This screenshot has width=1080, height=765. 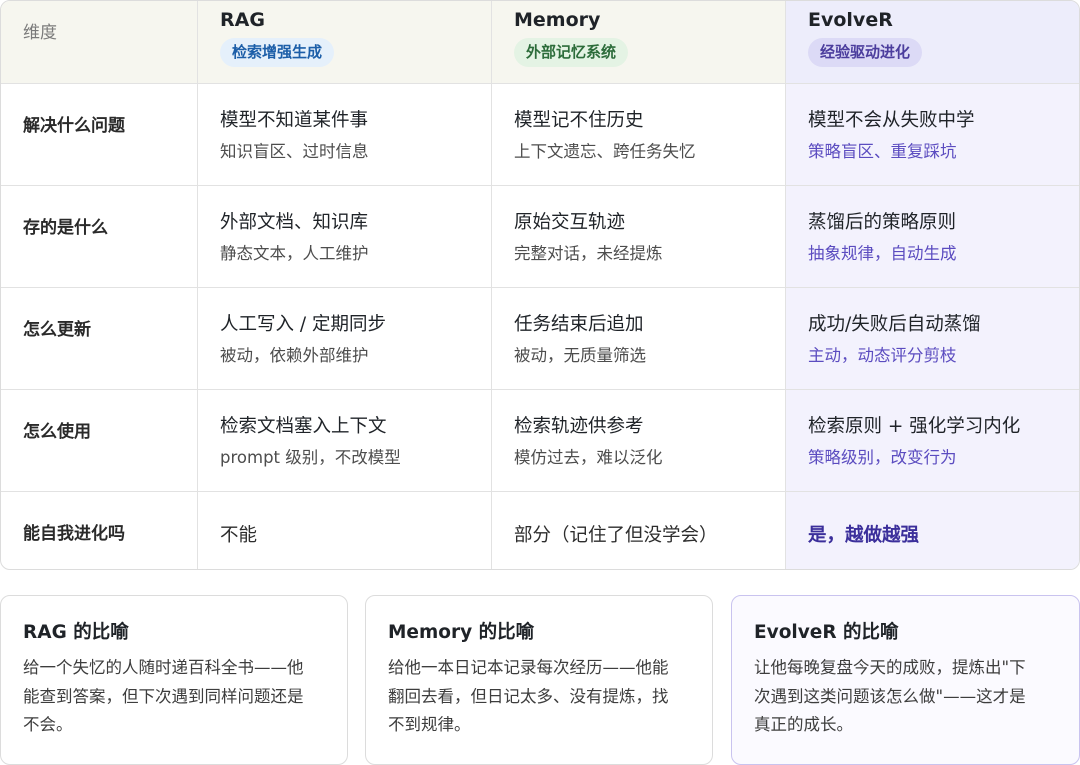 I want to click on header-rag-cell: RAG 检索增强生成, so click(x=345, y=42).